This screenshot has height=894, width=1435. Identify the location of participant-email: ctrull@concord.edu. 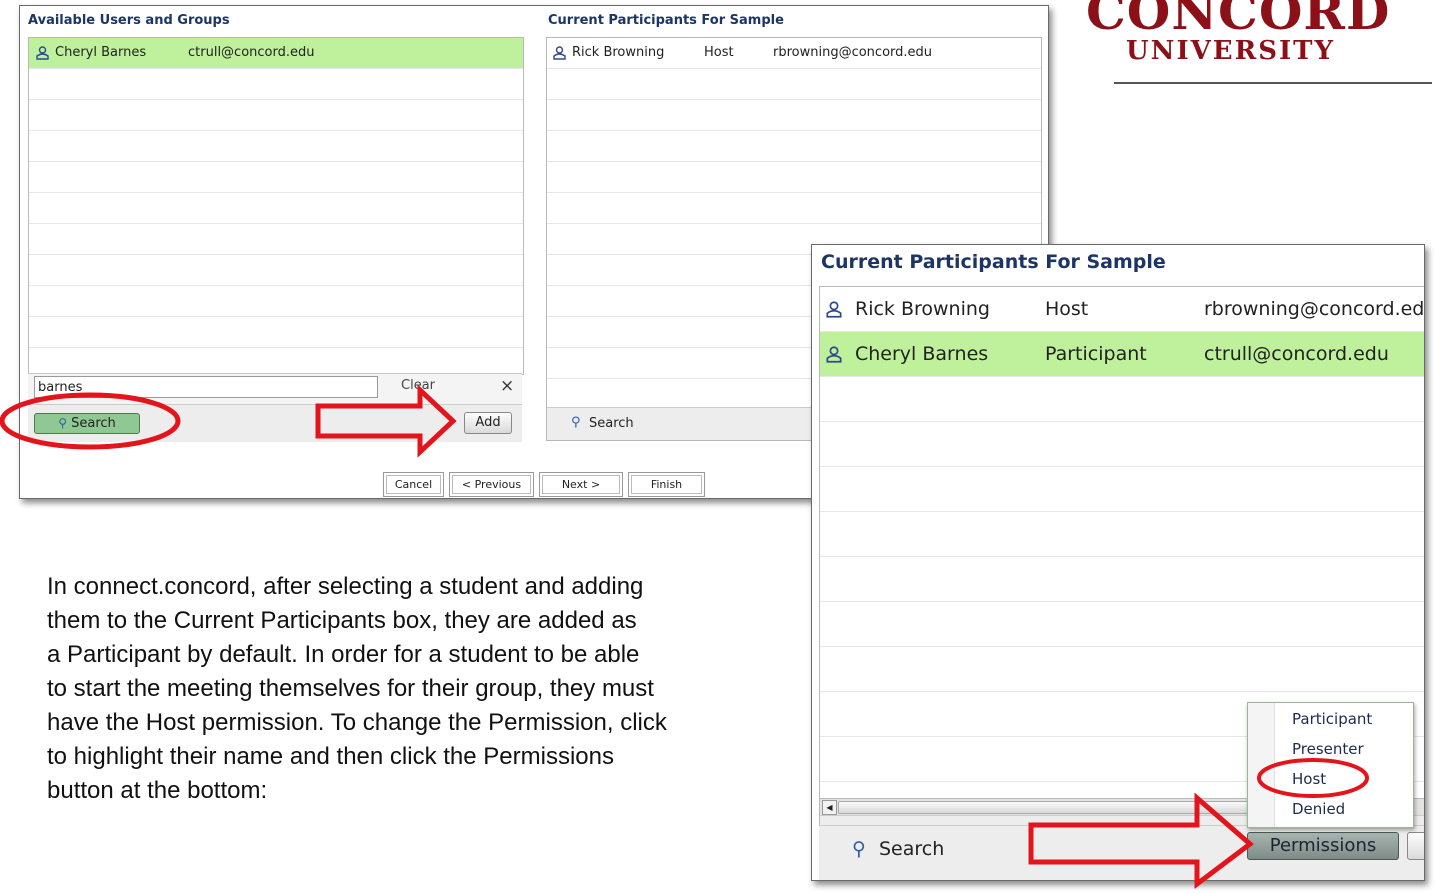
(1296, 354).